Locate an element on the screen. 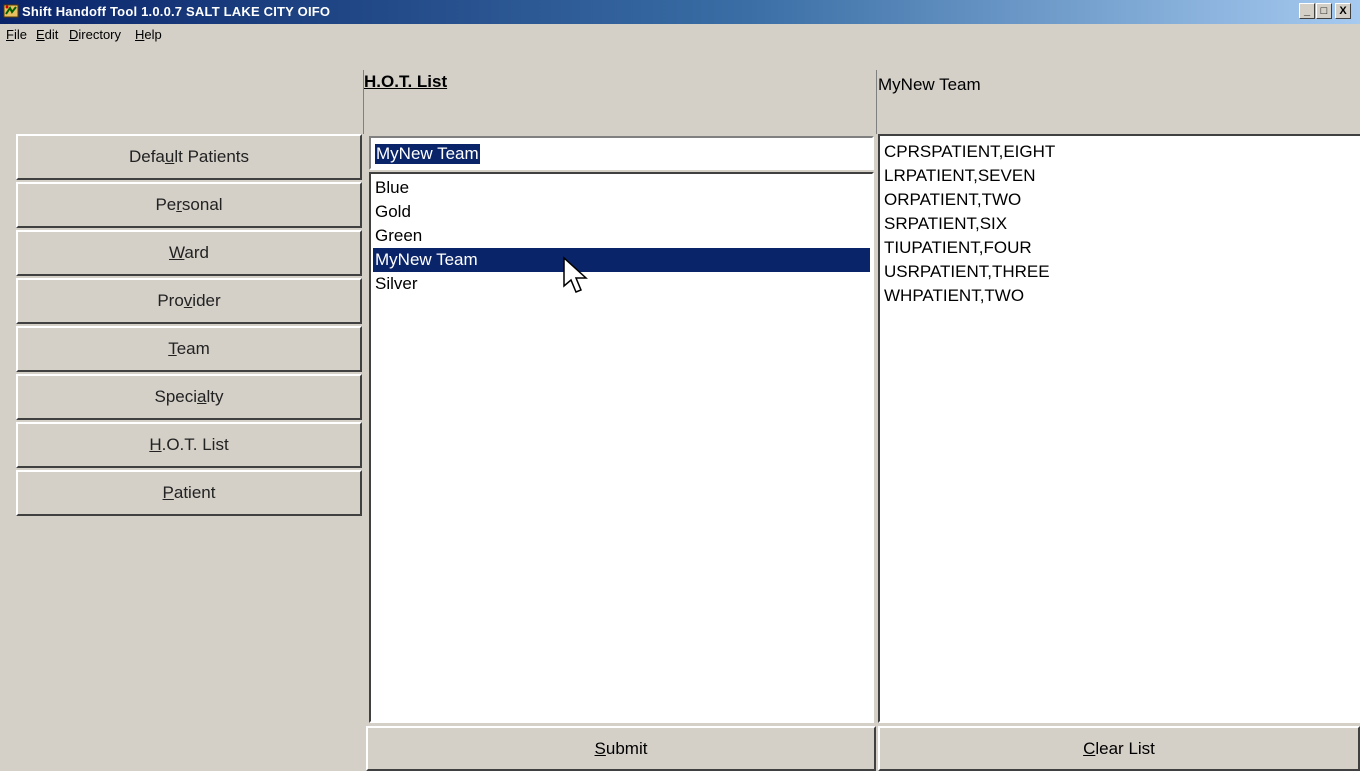  list-item: ORPATIENT,TWO is located at coordinates (952, 200).